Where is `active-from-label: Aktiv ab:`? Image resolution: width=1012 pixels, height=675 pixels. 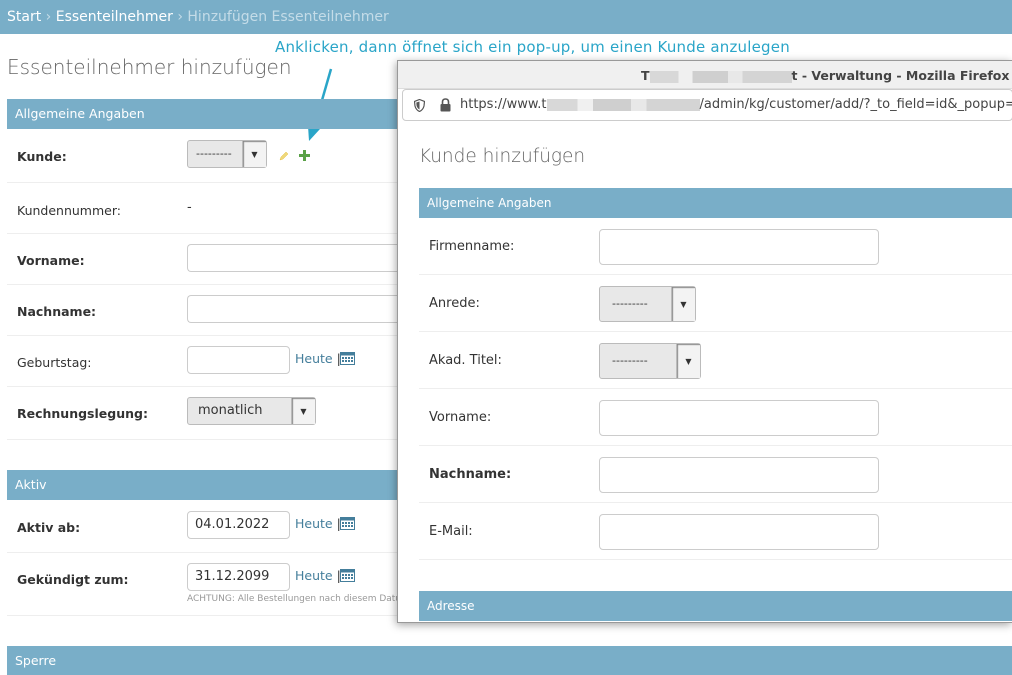
active-from-label: Aktiv ab: is located at coordinates (49, 527).